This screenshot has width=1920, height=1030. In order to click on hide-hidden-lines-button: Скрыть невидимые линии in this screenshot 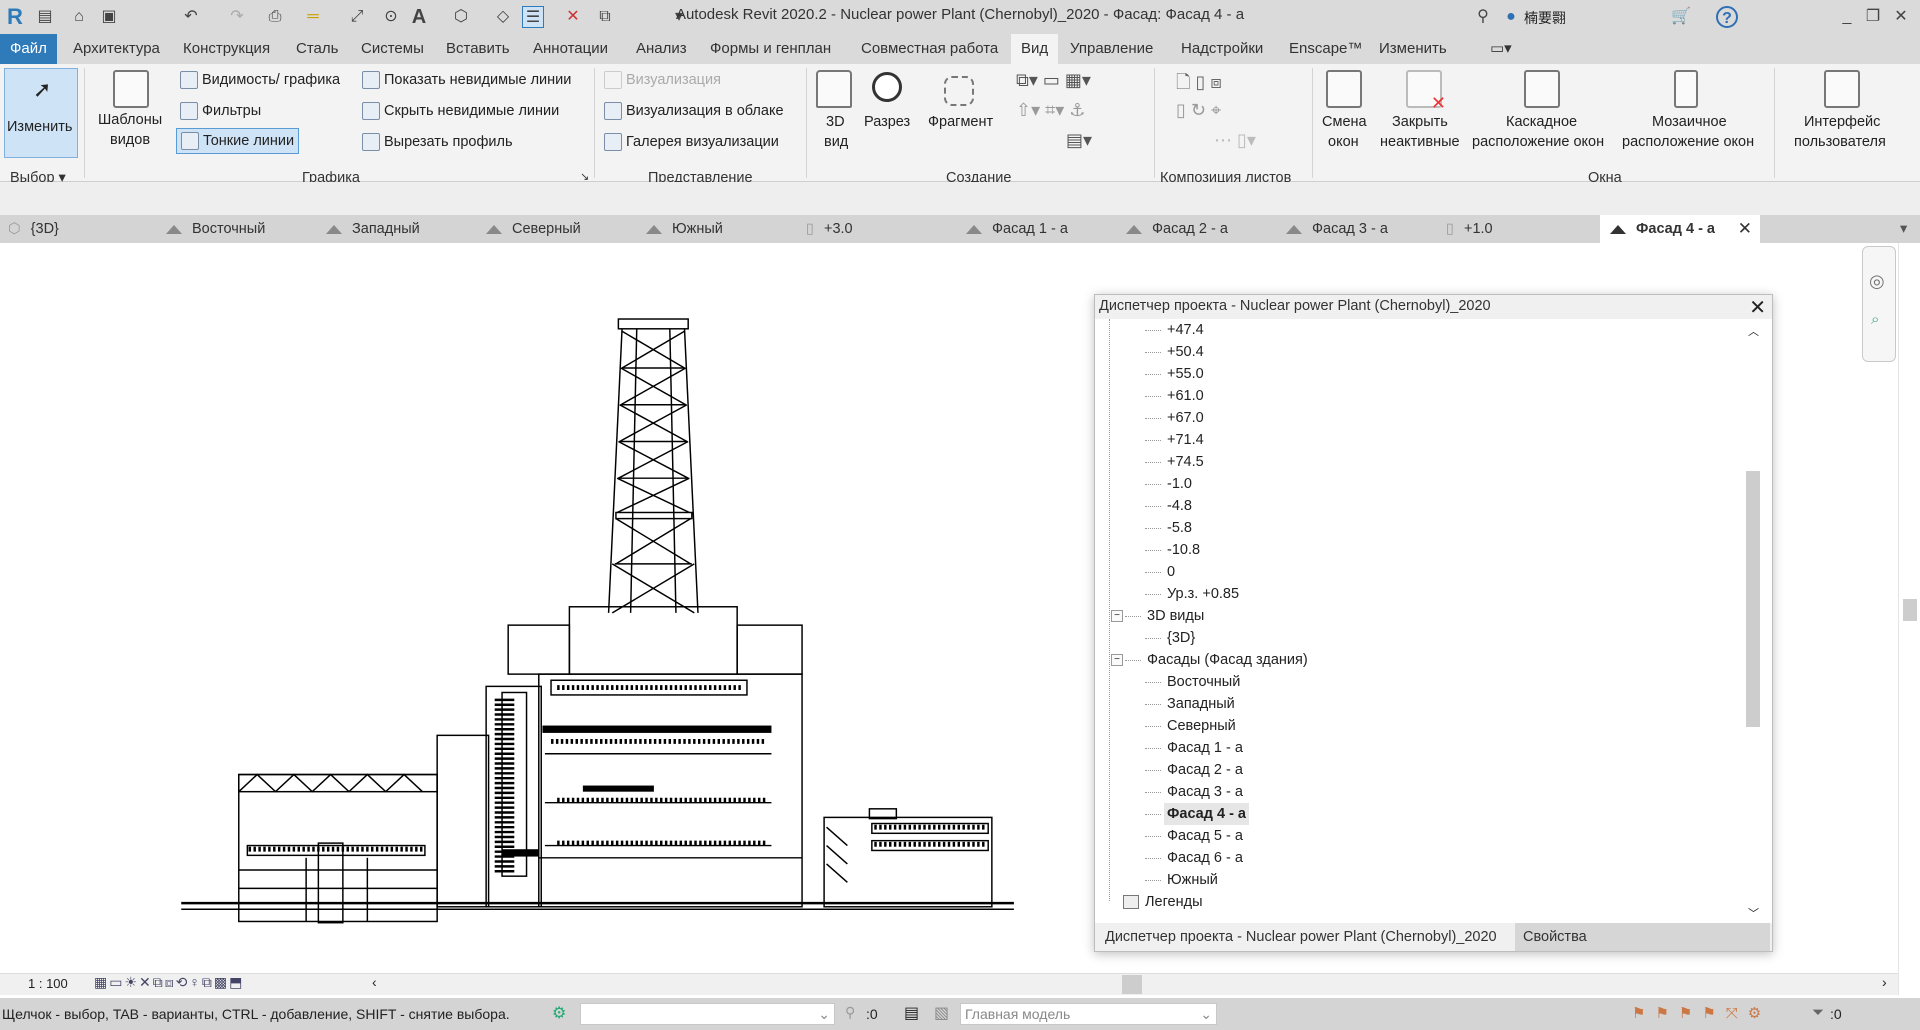, I will do `click(460, 111)`.